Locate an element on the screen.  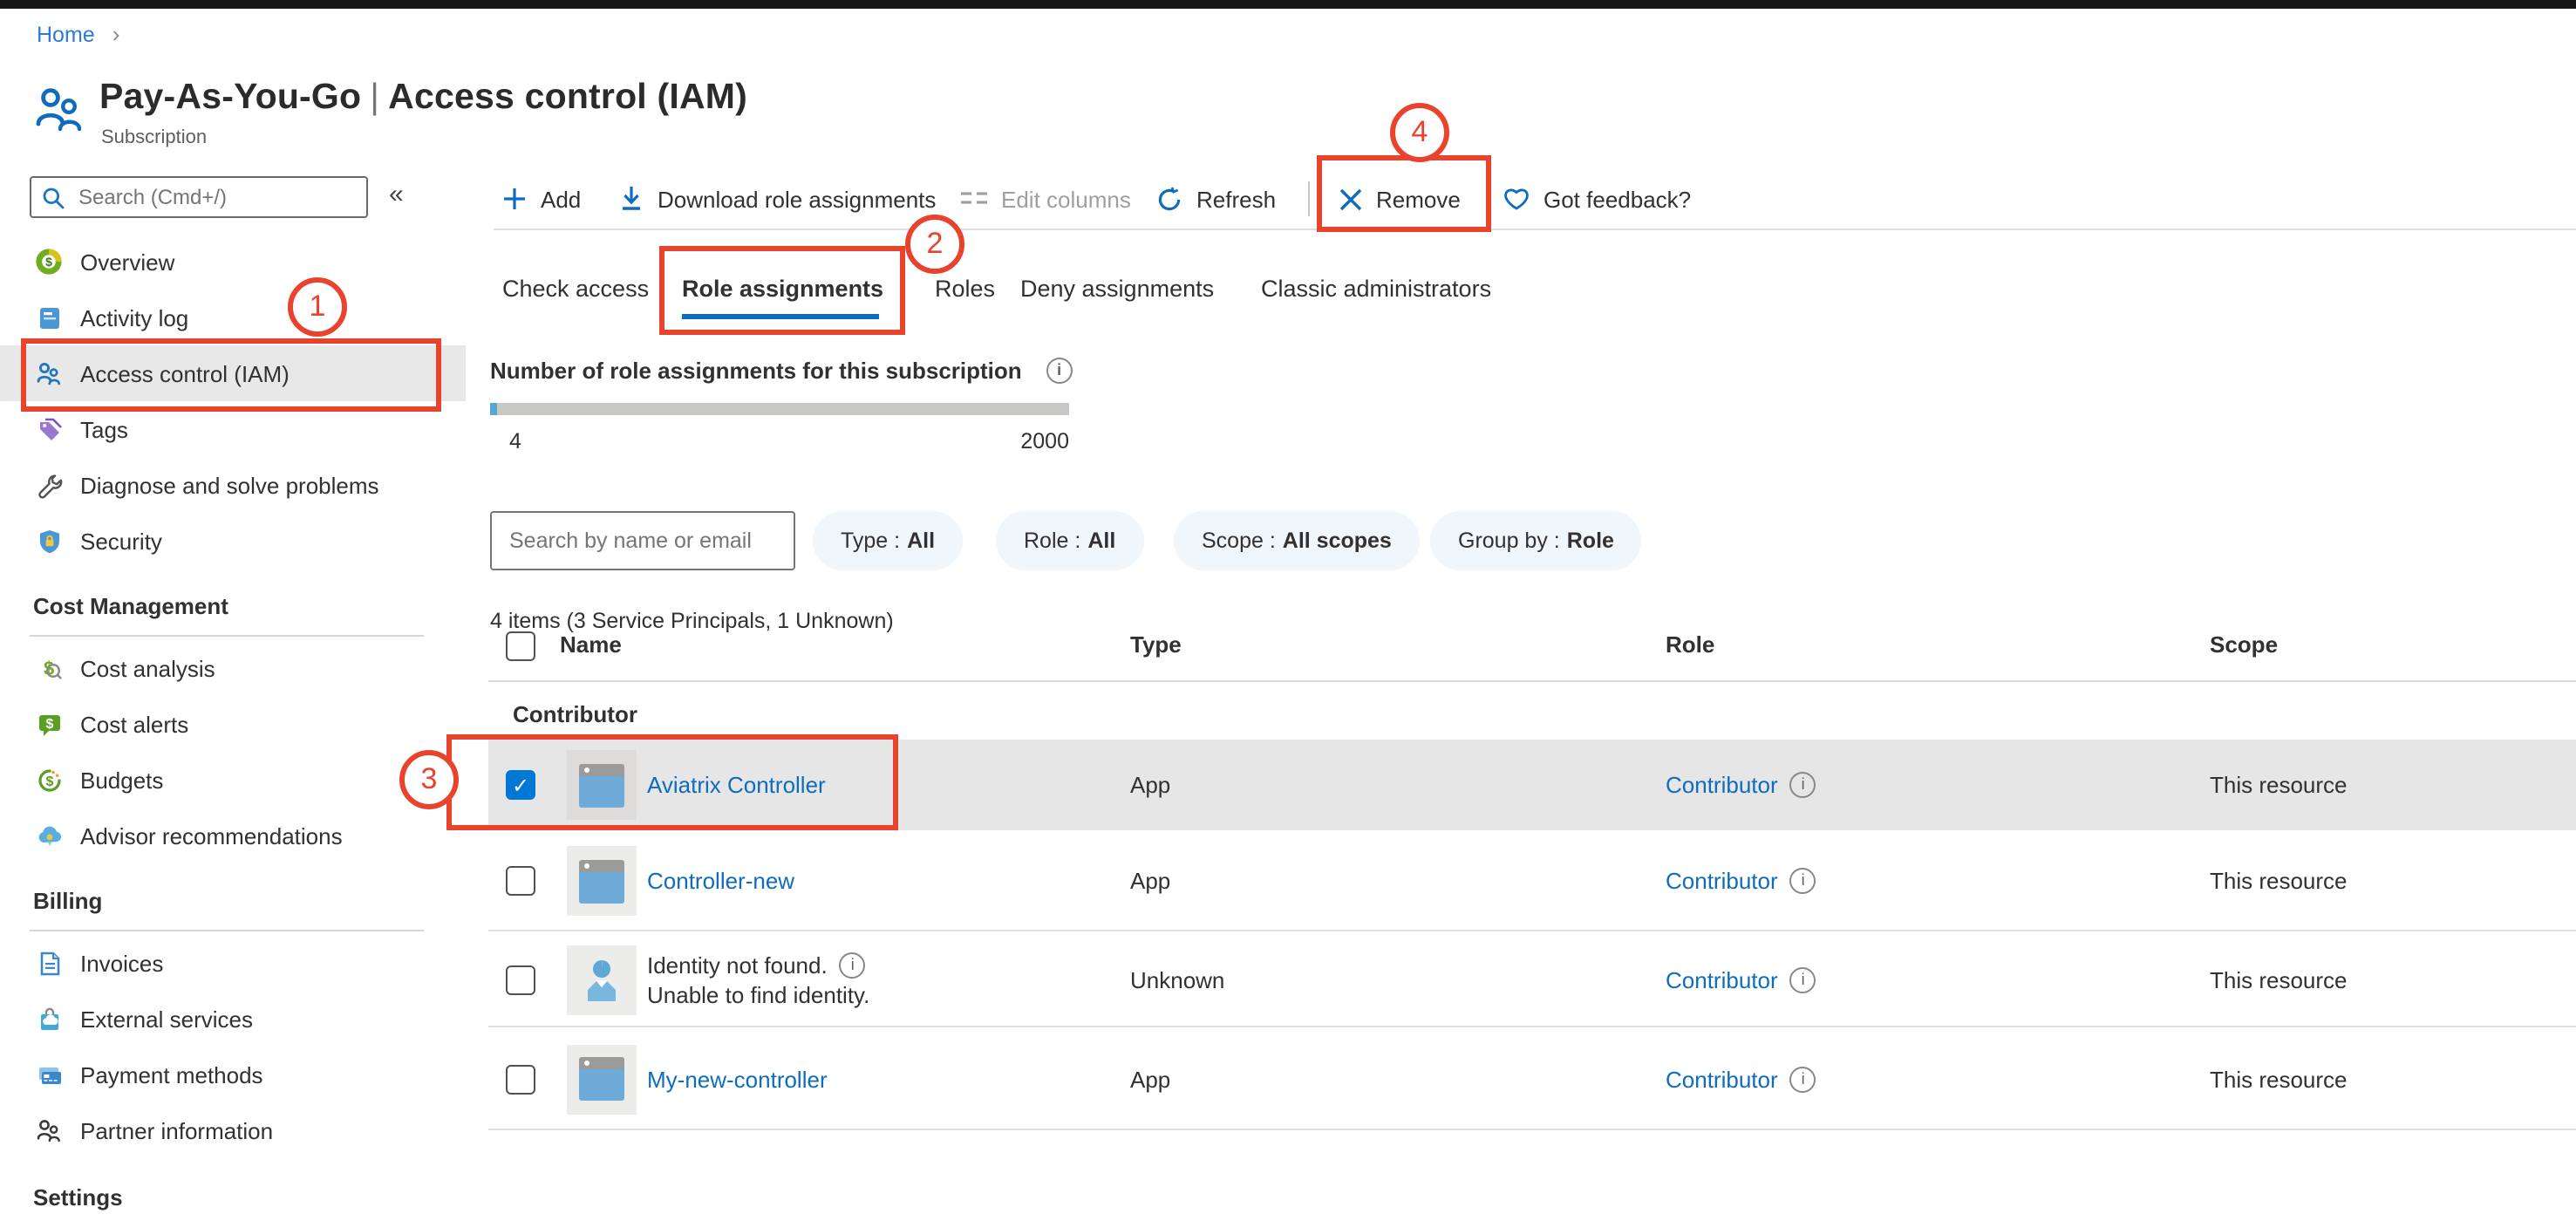
row-name-link: Controller-new is located at coordinates (721, 881).